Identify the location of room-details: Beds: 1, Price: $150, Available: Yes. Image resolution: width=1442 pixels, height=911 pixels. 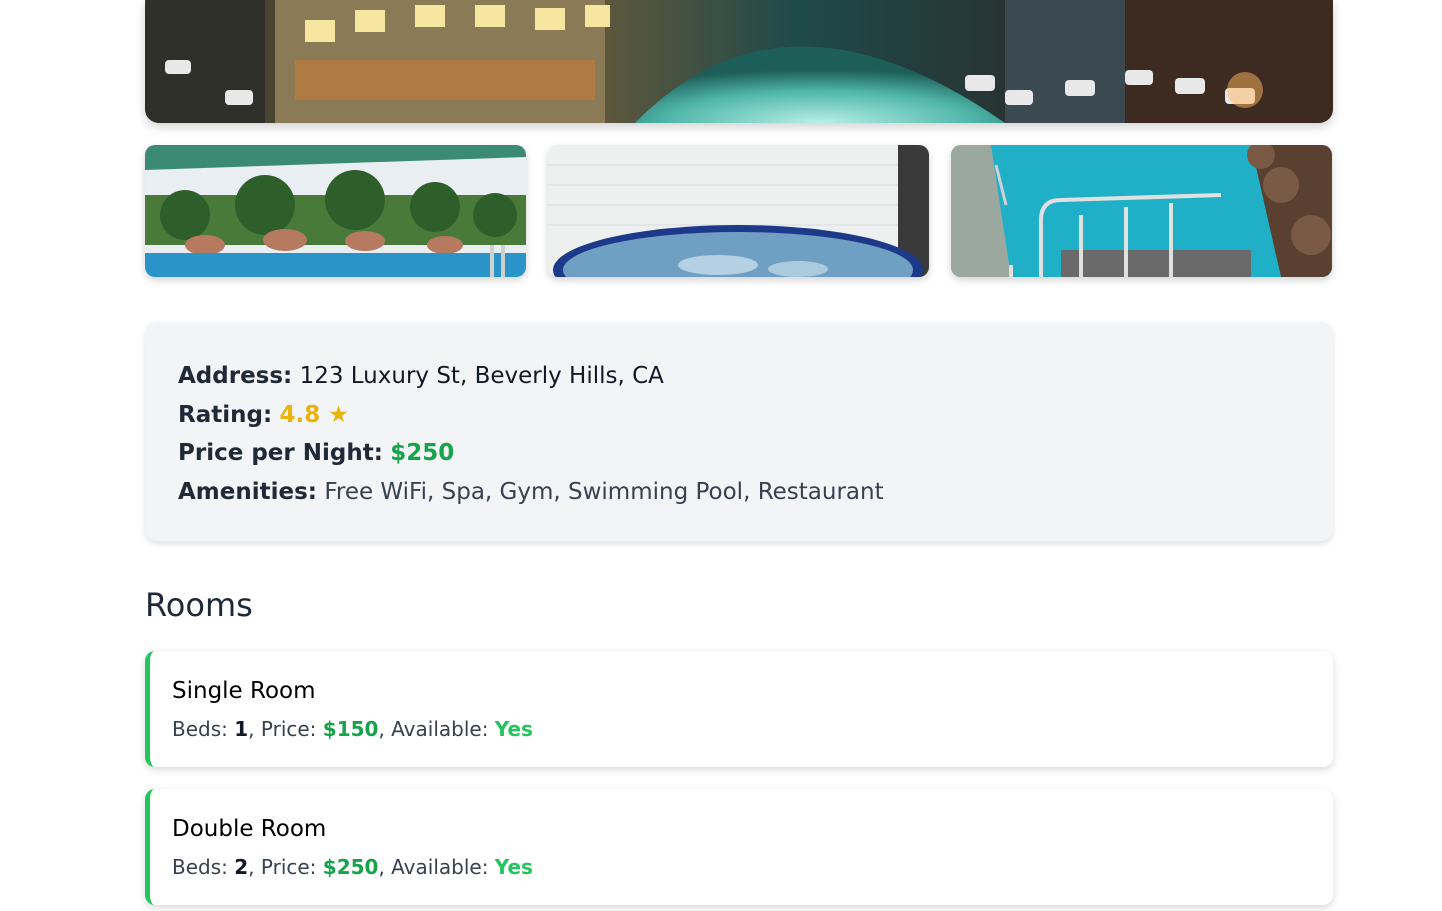
(352, 729).